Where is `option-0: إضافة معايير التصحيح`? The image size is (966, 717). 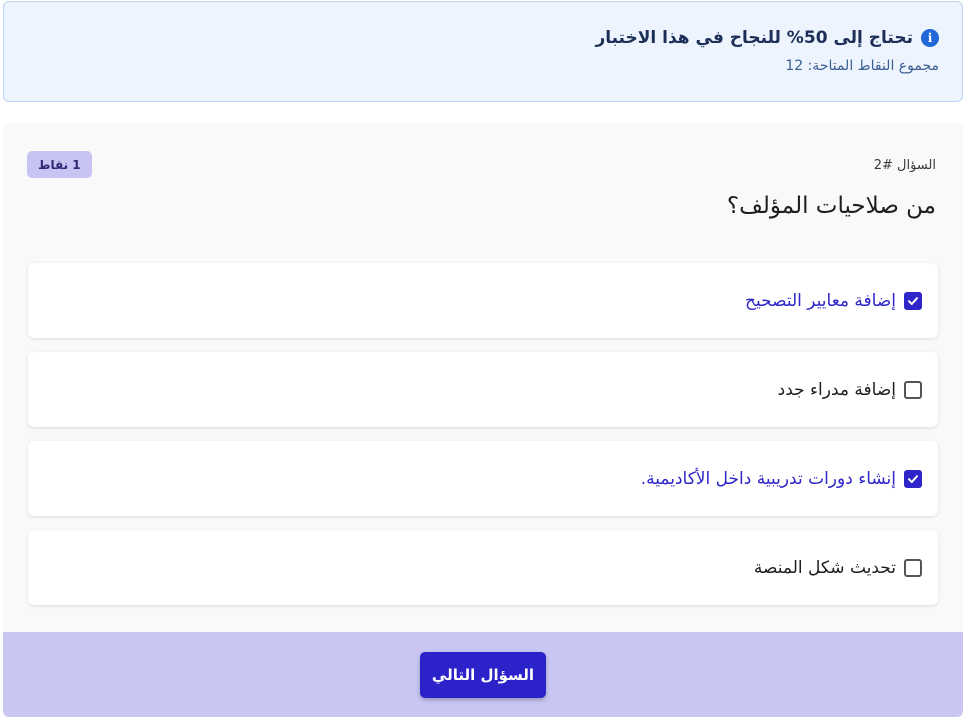
option-0: إضافة معايير التصحيح is located at coordinates (483, 300).